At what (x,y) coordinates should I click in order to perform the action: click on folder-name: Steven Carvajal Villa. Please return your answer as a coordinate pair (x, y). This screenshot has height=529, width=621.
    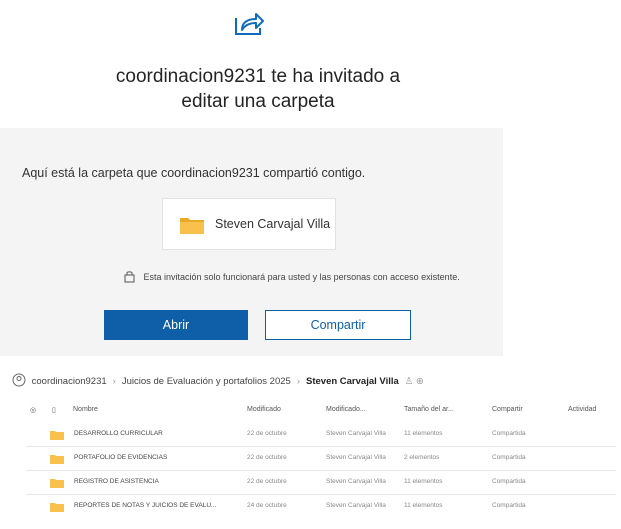
    Looking at the image, I should click on (273, 224).